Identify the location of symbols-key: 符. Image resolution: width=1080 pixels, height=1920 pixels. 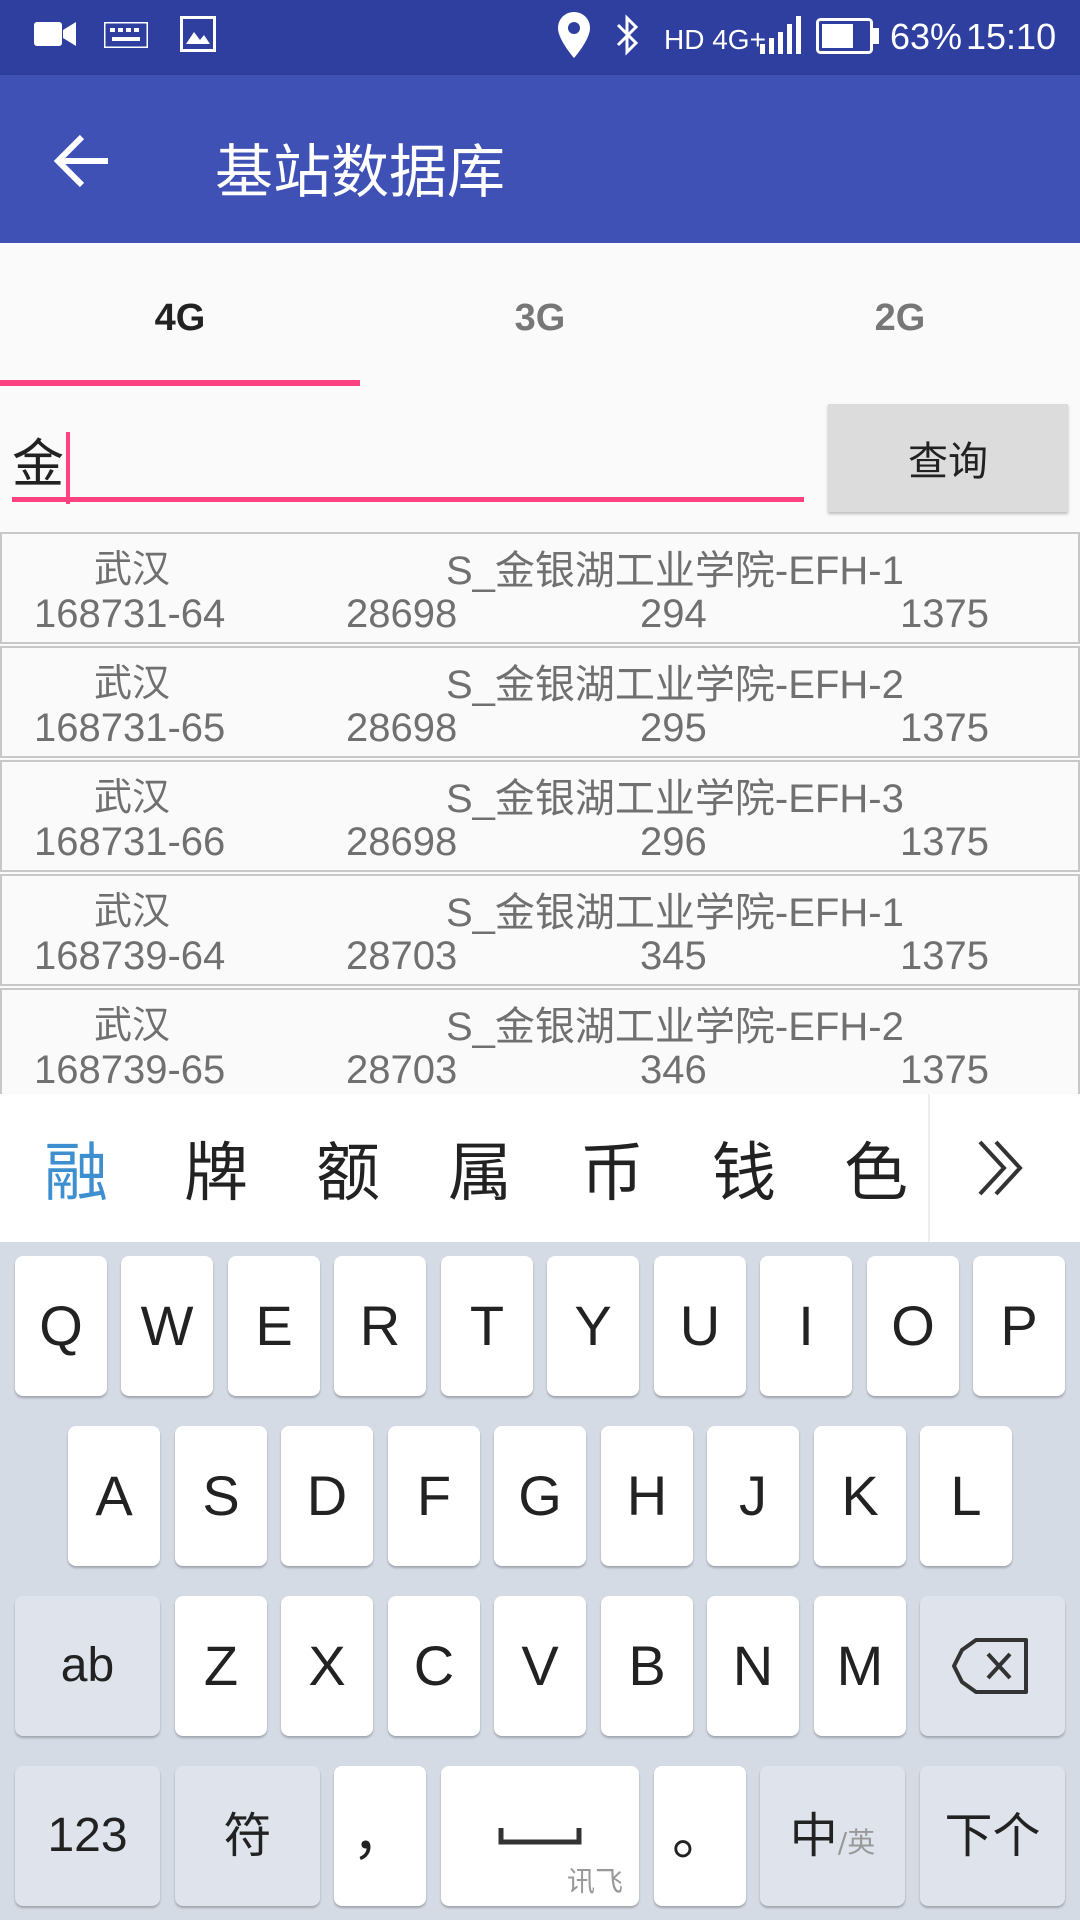
(247, 1836).